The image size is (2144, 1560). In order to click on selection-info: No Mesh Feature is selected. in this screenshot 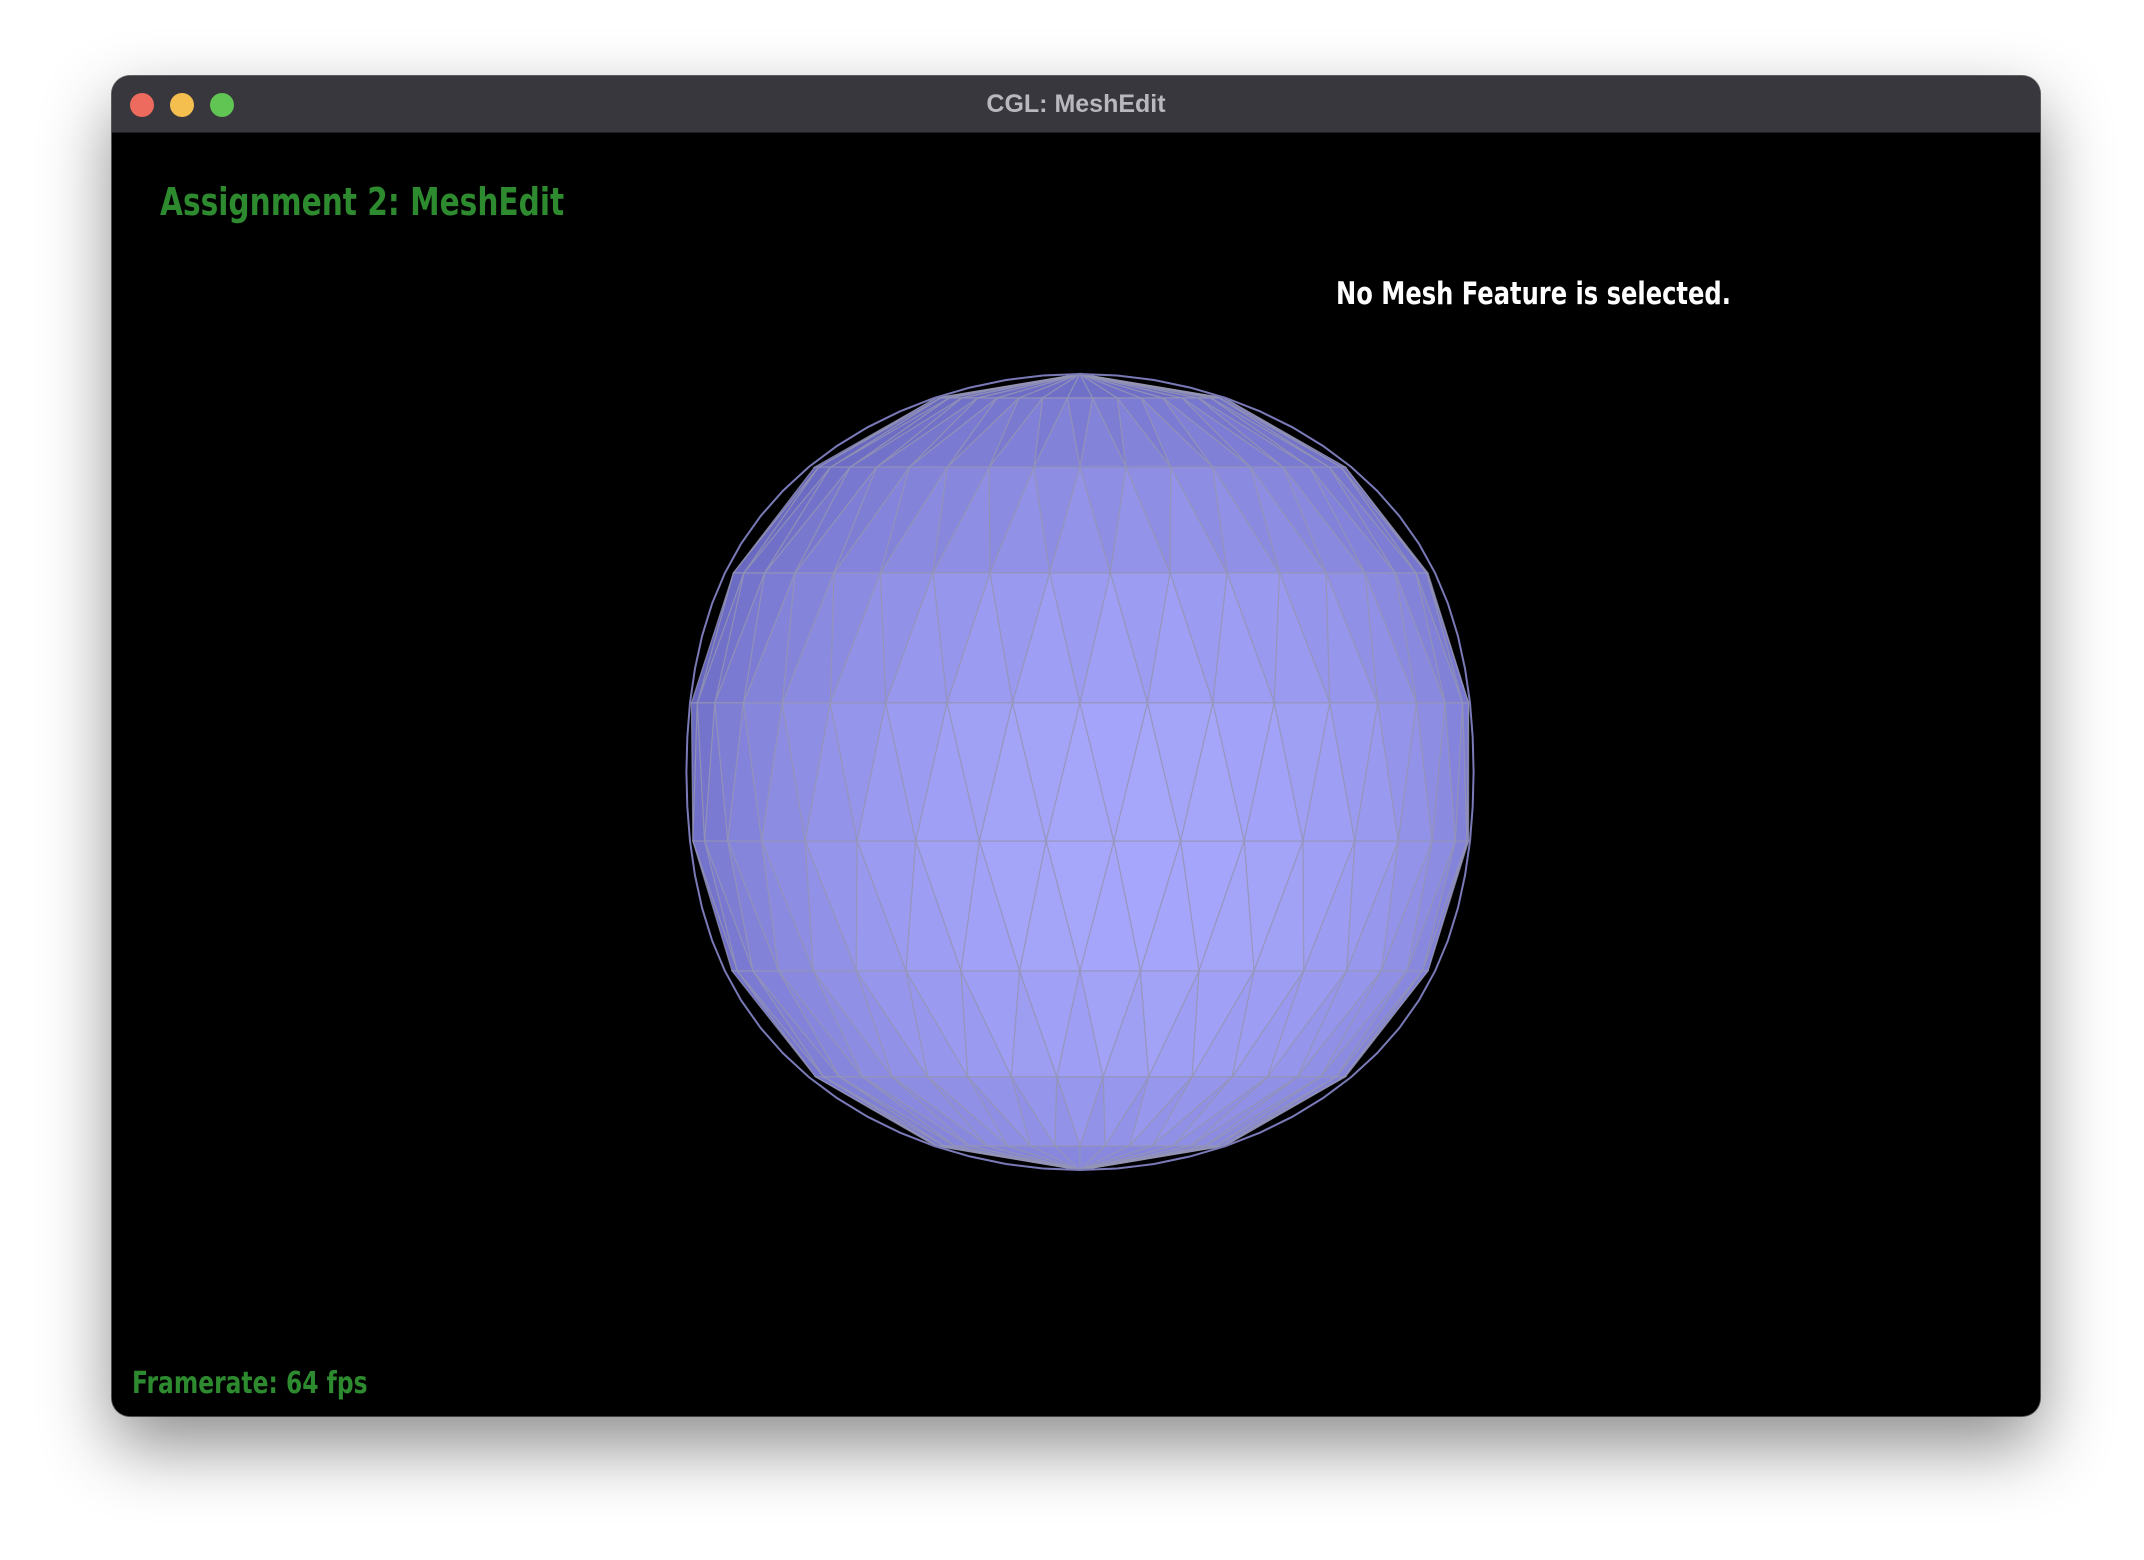, I will do `click(1533, 294)`.